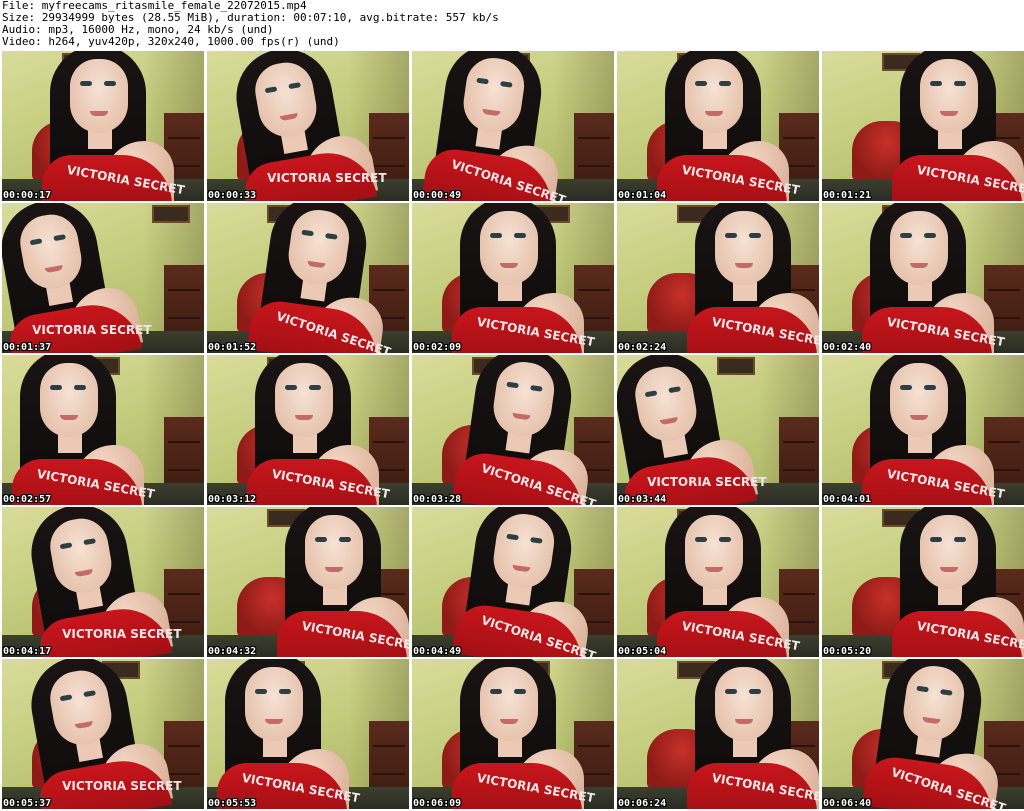 Image resolution: width=1024 pixels, height=811 pixels. Describe the element at coordinates (27, 651) in the screenshot. I see `thumbnail-timestamp: 00:04:17` at that location.